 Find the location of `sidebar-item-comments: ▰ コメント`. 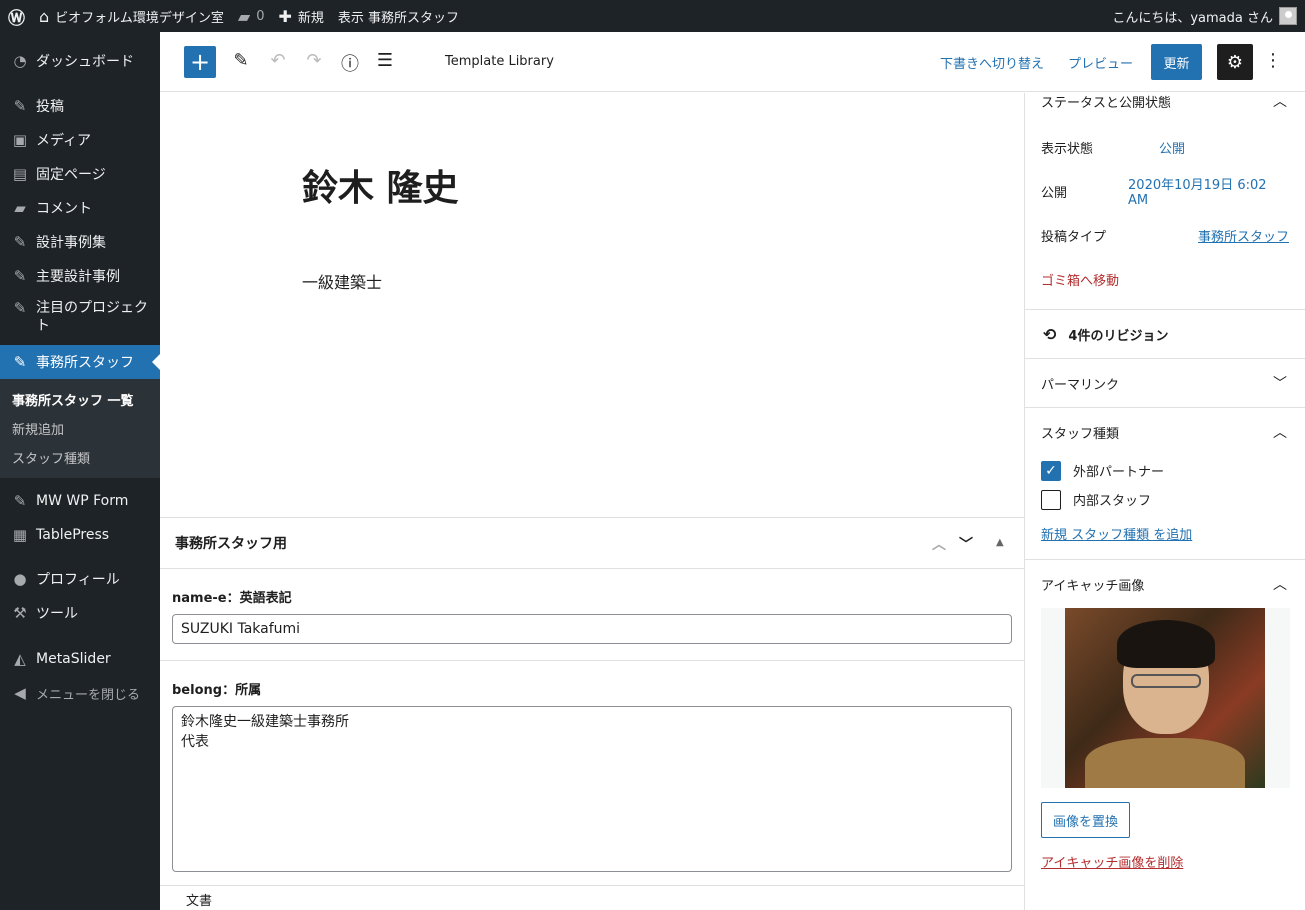

sidebar-item-comments: ▰ コメント is located at coordinates (80, 208).